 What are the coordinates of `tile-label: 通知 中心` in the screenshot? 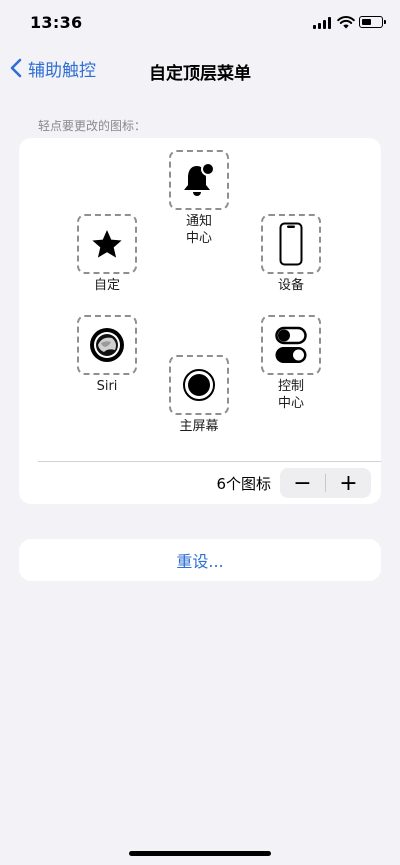 It's located at (198, 230).